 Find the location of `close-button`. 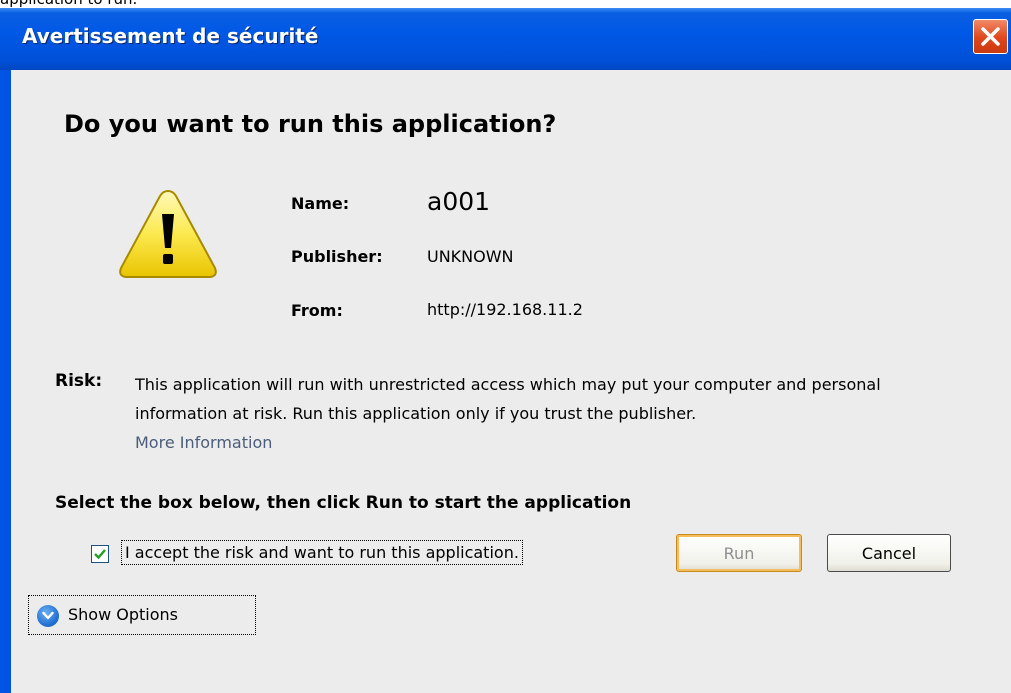

close-button is located at coordinates (990, 36).